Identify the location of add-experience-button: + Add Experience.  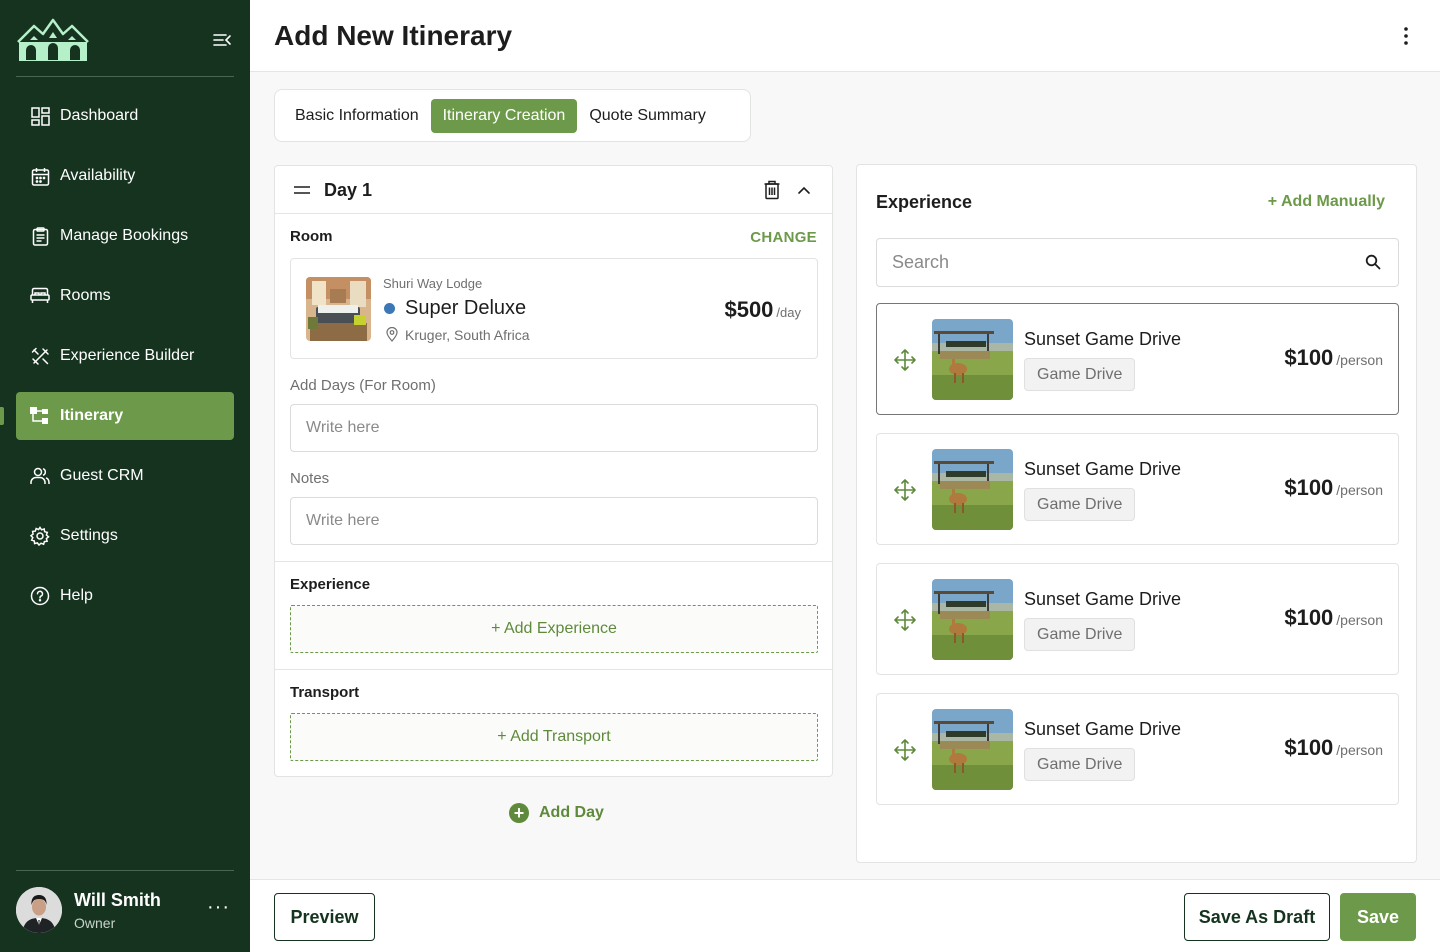
(554, 629).